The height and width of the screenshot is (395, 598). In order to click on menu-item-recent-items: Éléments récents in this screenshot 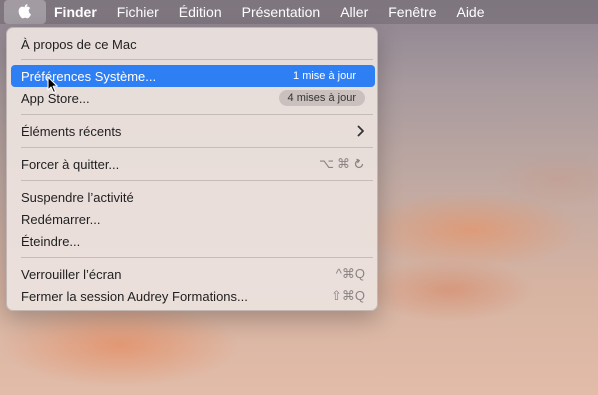, I will do `click(193, 131)`.